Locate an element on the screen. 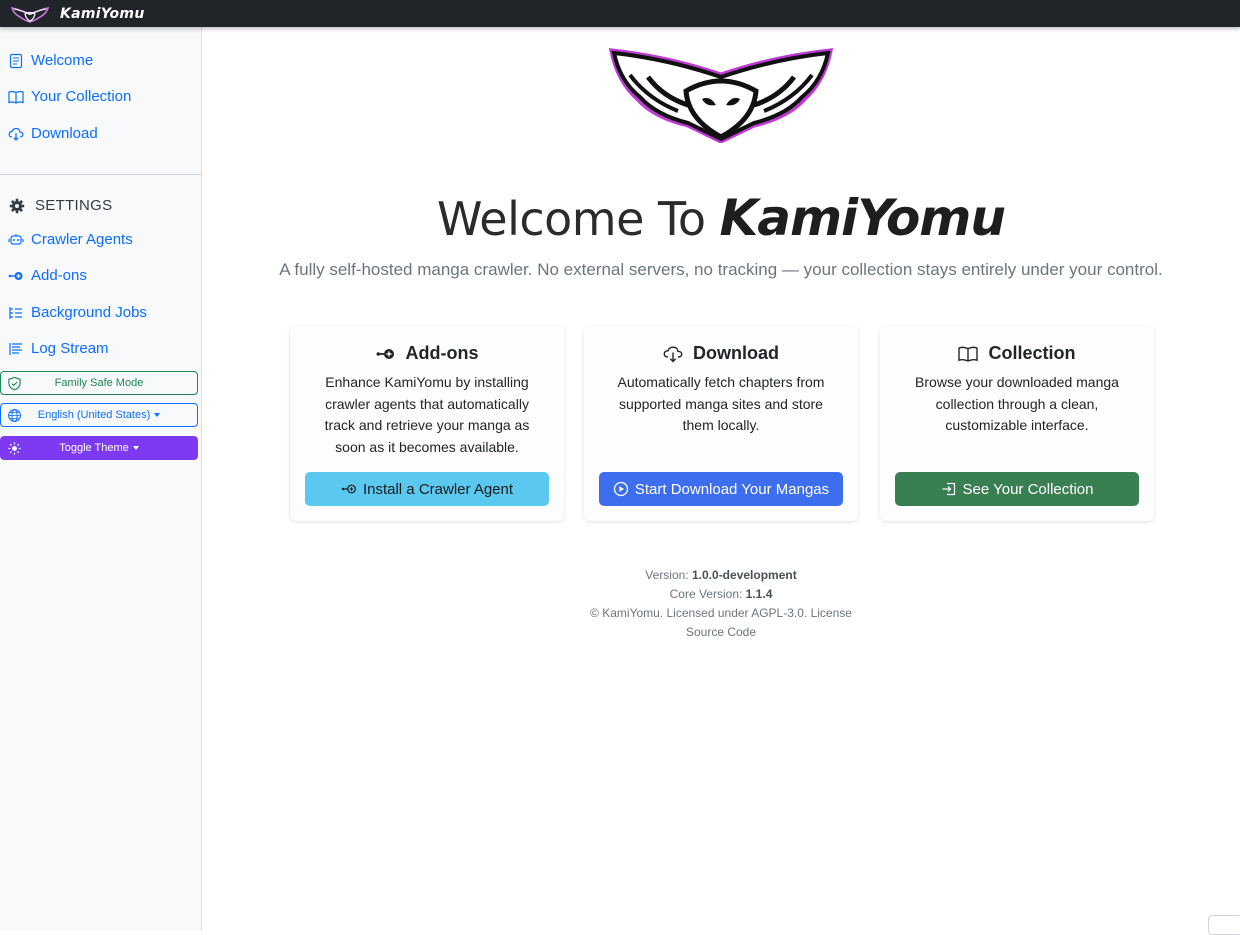  card-title: Add-ons is located at coordinates (427, 353).